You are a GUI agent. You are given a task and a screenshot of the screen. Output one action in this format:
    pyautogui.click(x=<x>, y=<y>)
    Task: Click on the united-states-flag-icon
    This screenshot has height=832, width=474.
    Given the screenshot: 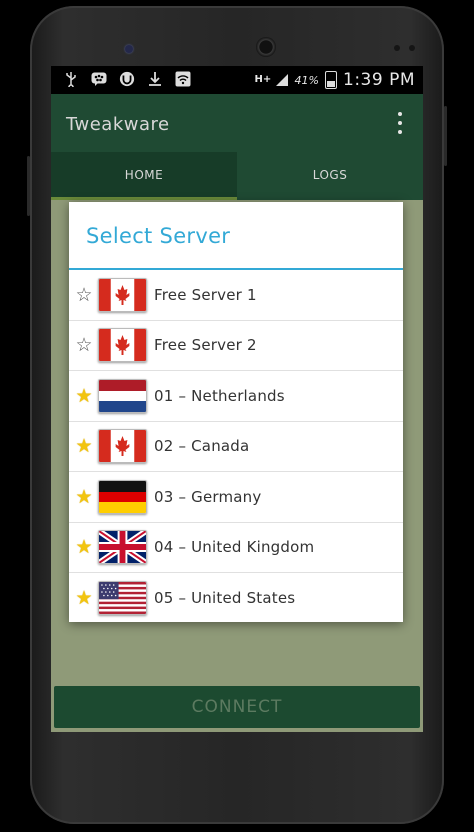 What is the action you would take?
    pyautogui.click(x=122, y=598)
    